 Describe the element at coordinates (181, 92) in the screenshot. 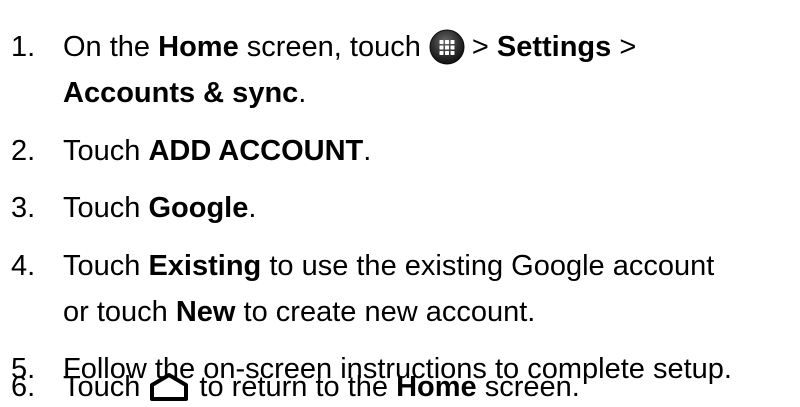

I see `step-bold-term: Accounts & sync` at that location.